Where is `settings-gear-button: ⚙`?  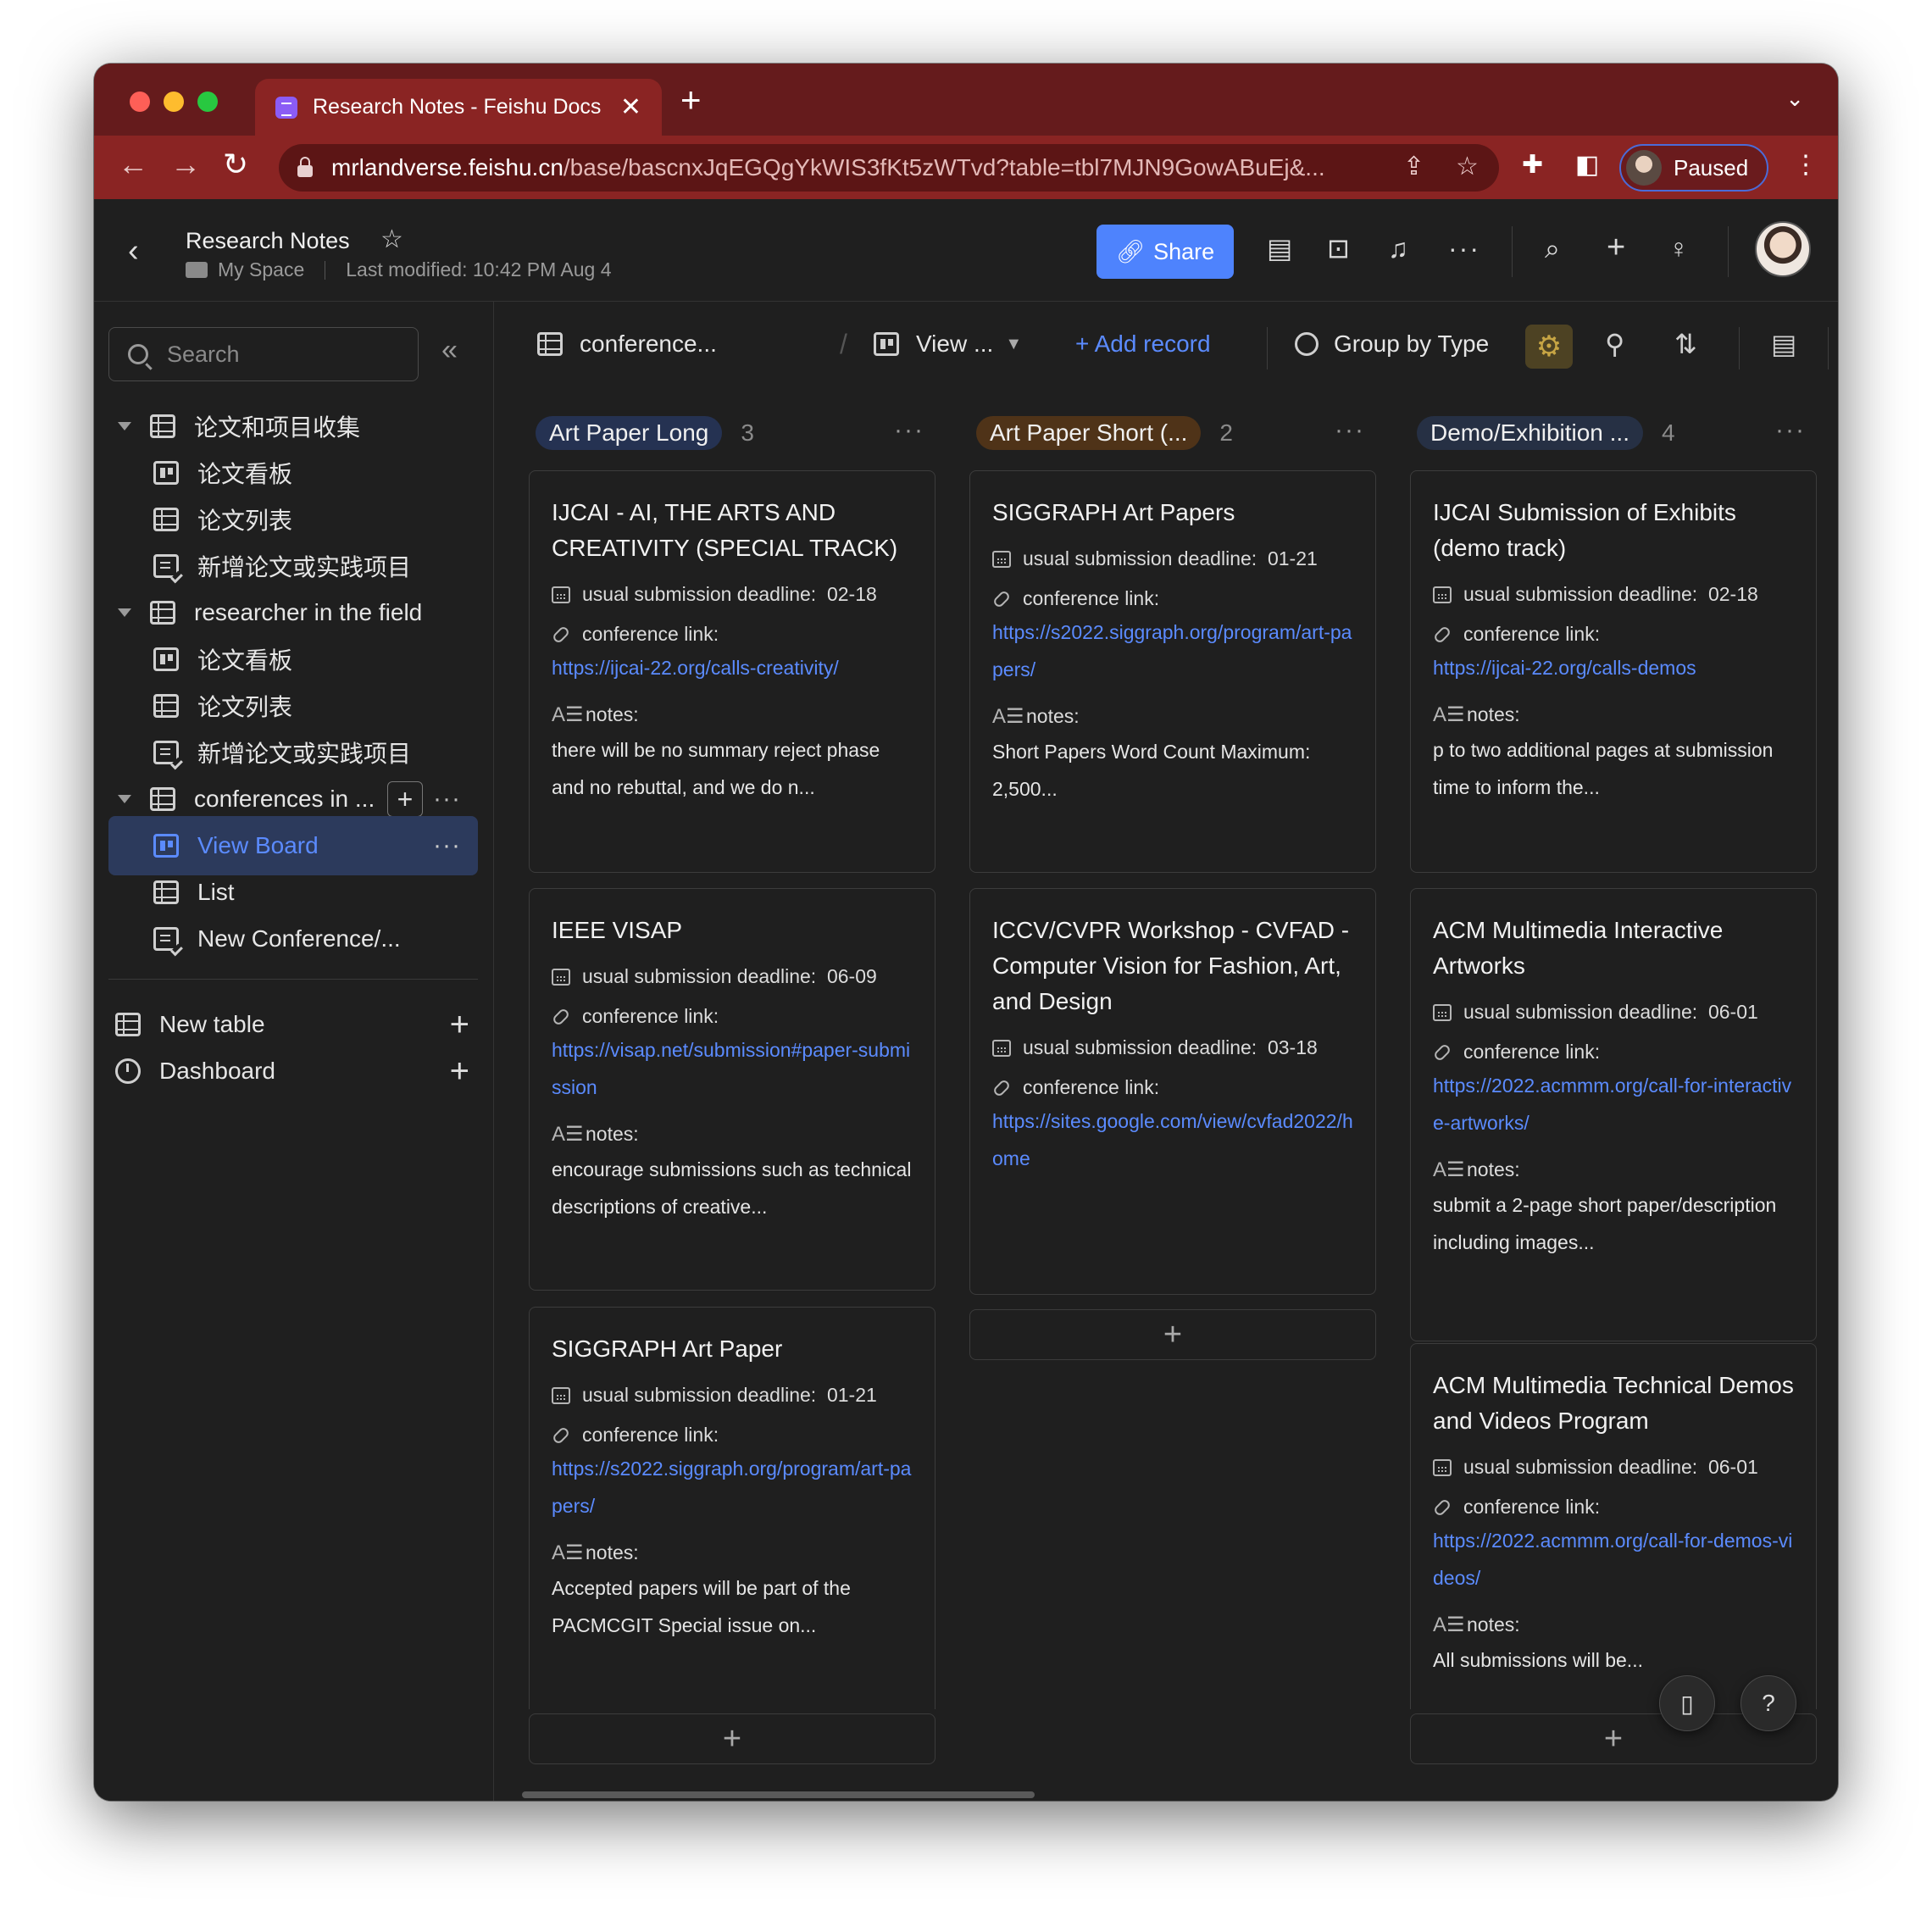 settings-gear-button: ⚙ is located at coordinates (1549, 347).